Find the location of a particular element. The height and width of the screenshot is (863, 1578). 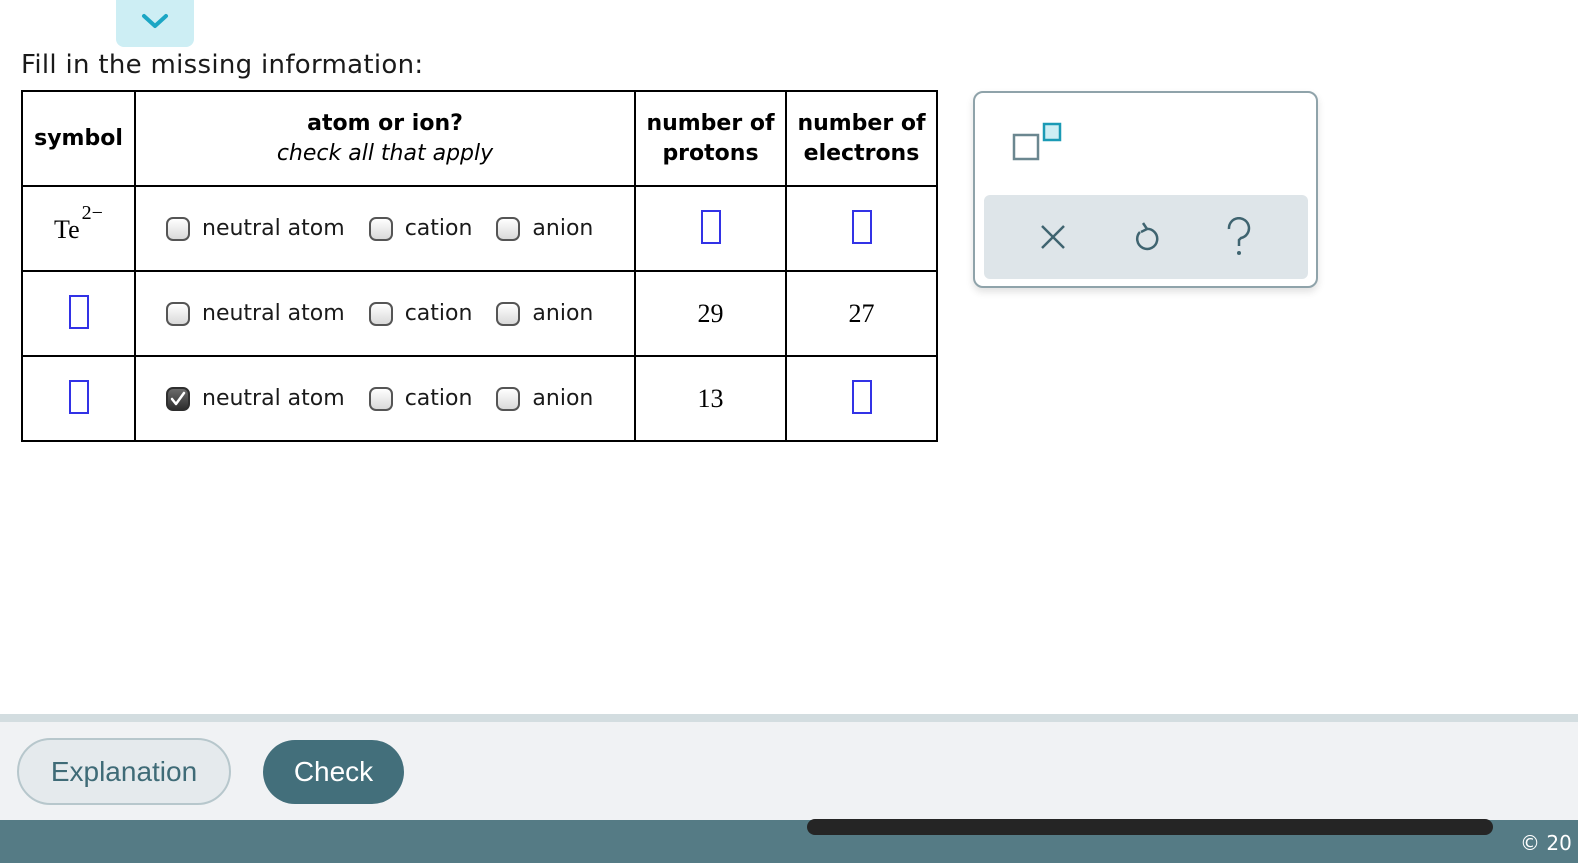

header-electrons-line2: electrons is located at coordinates (861, 153).